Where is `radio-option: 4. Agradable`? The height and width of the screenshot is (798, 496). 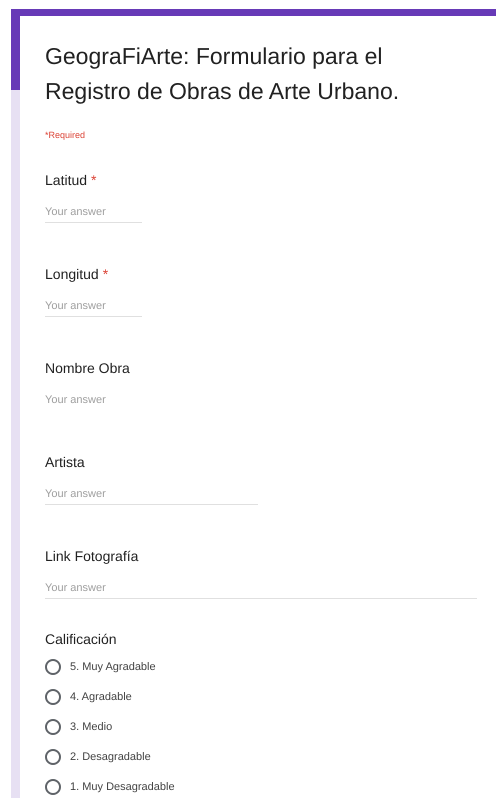
radio-option: 4. Agradable is located at coordinates (270, 697).